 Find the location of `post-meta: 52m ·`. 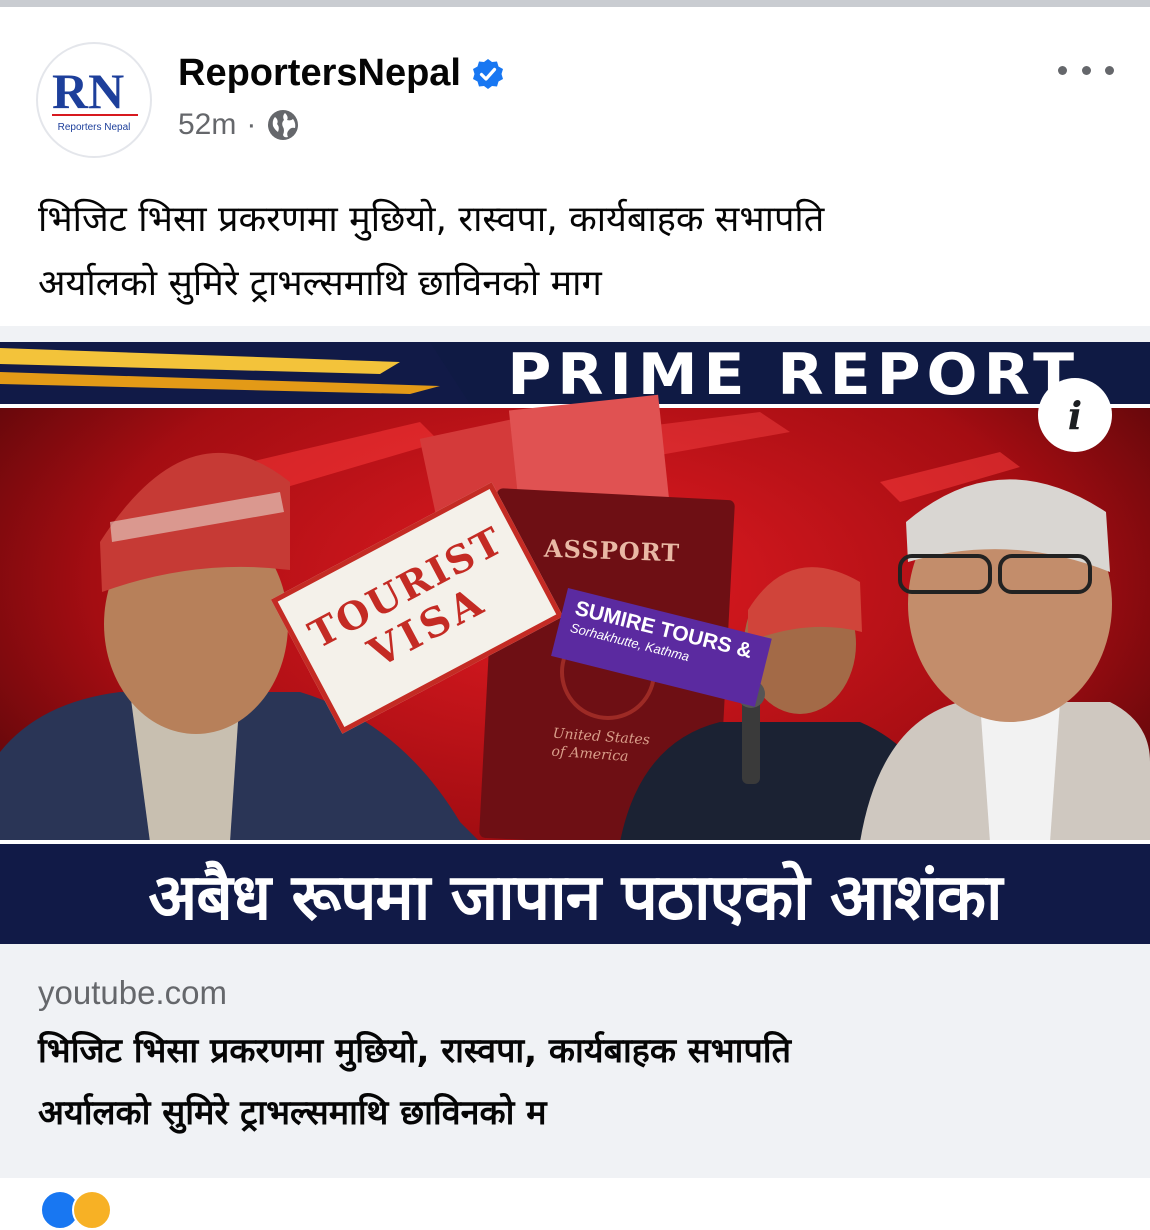

post-meta: 52m · is located at coordinates (239, 125).